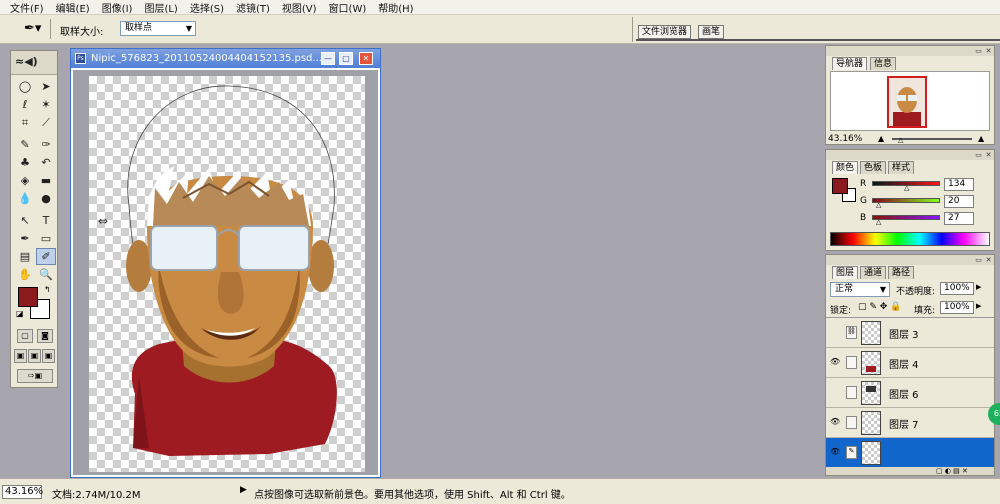  What do you see at coordinates (46, 180) in the screenshot?
I see `gradient-tool-icon: ▬` at bounding box center [46, 180].